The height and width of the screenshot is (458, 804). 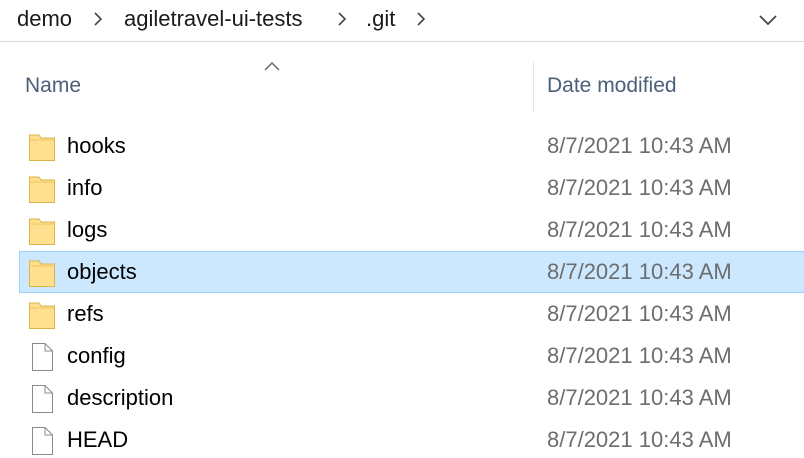 What do you see at coordinates (120, 397) in the screenshot?
I see `item-name: description` at bounding box center [120, 397].